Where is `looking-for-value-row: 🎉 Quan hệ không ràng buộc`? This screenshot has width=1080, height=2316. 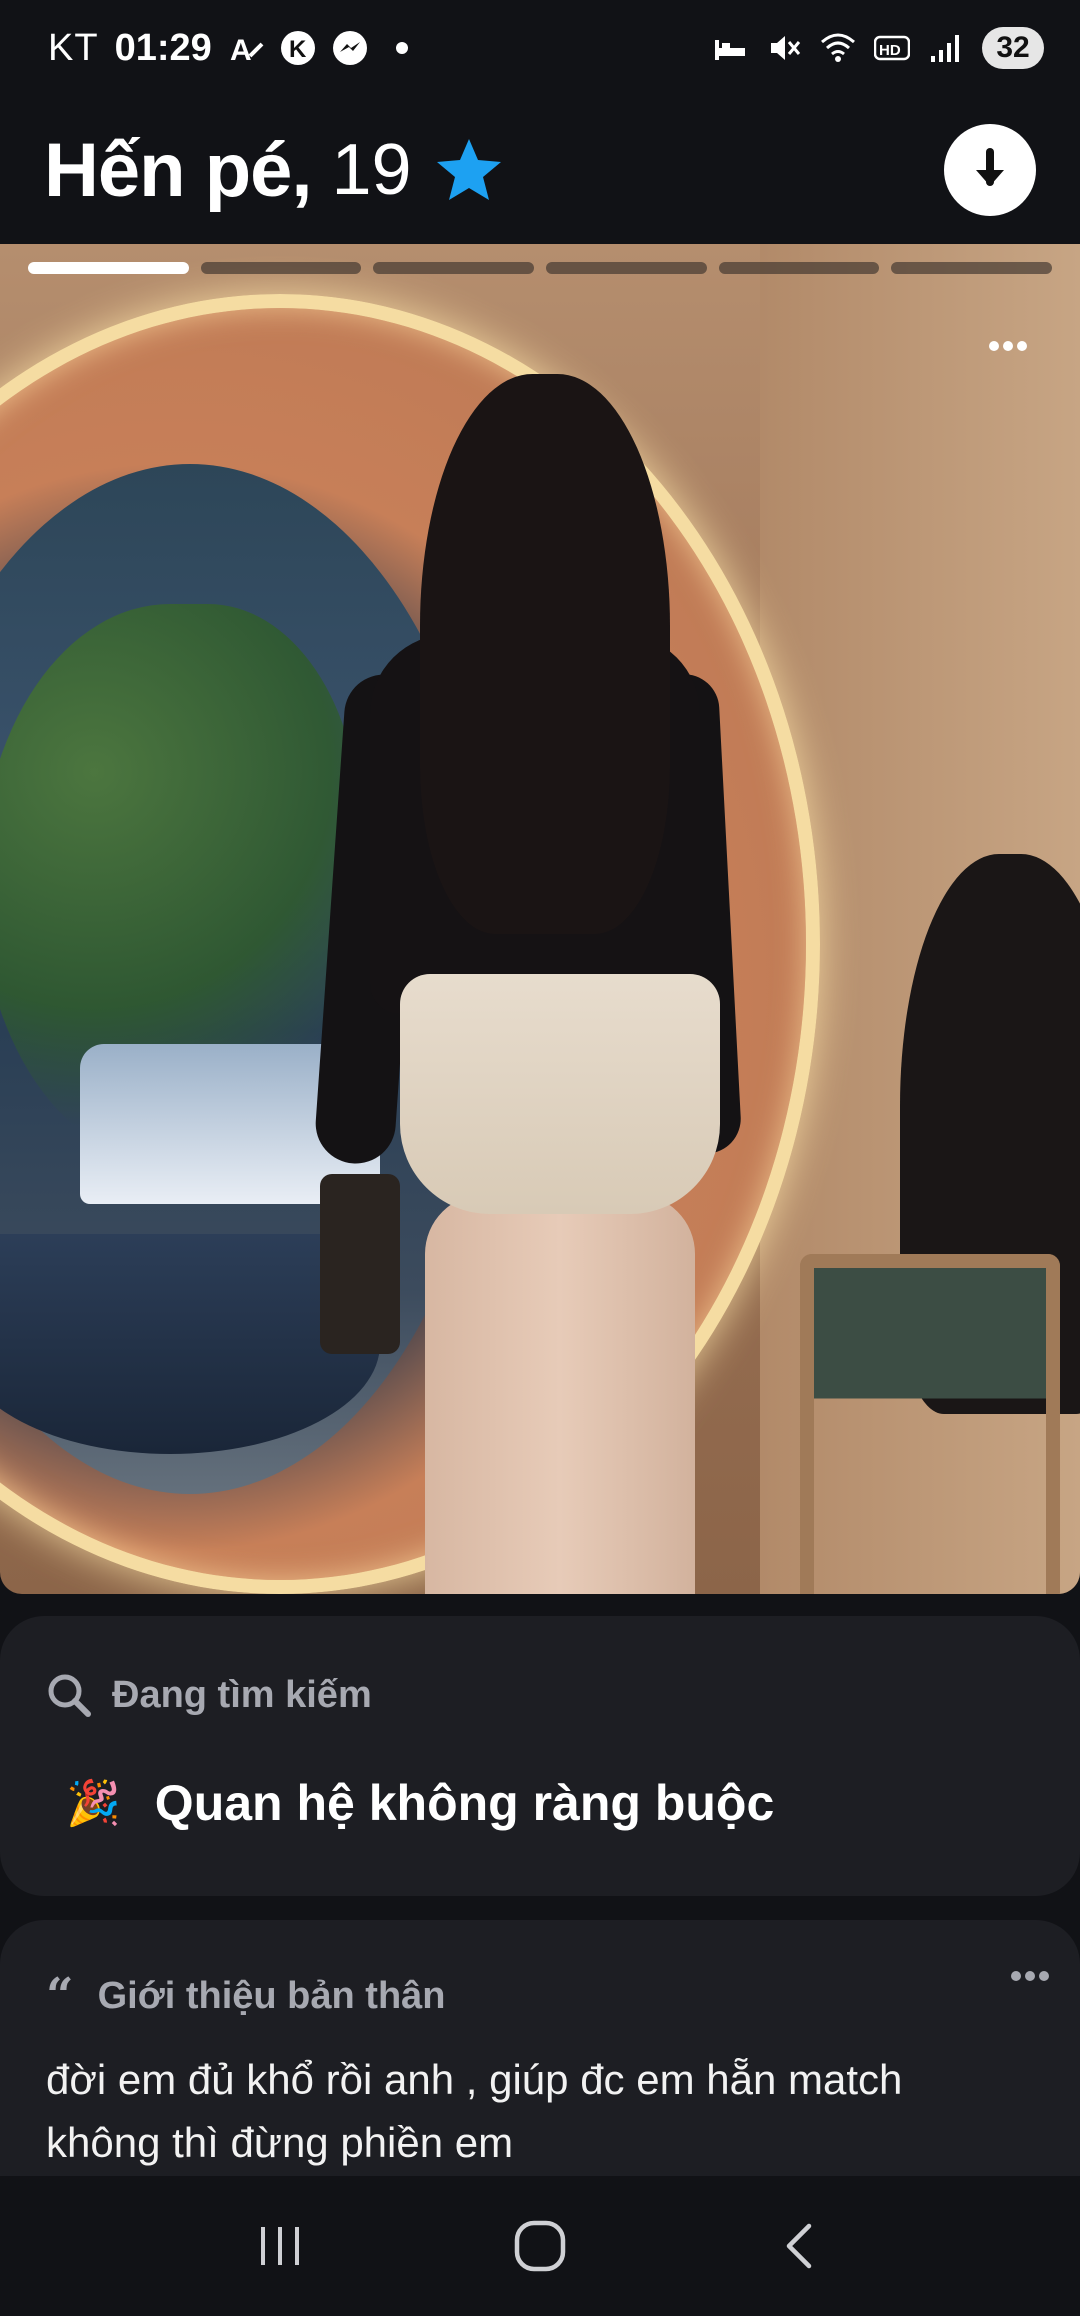 looking-for-value-row: 🎉 Quan hệ không ràng buộc is located at coordinates (420, 1803).